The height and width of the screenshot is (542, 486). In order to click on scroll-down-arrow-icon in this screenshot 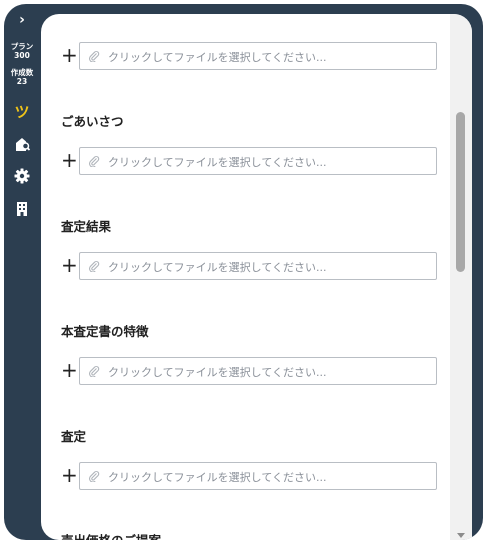, I will do `click(461, 535)`.